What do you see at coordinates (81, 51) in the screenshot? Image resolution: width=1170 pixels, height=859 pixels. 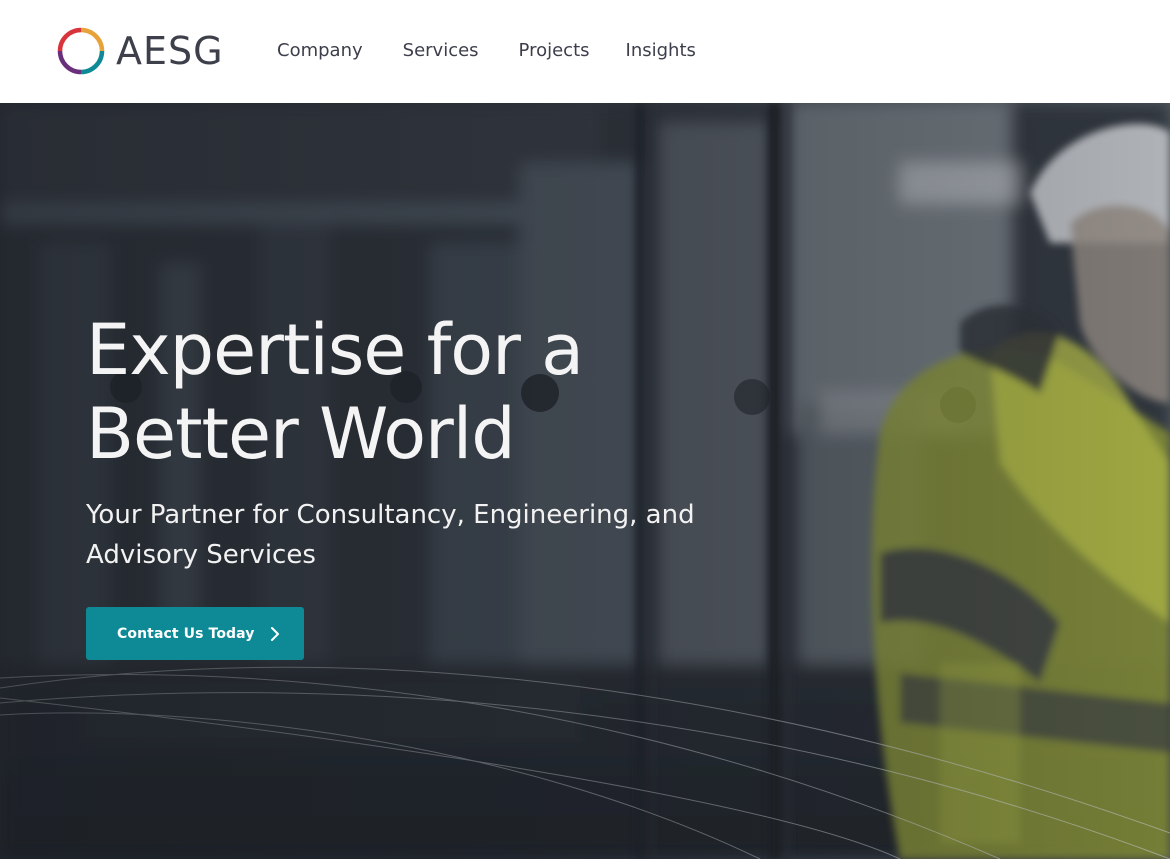 I see `logo-ring-icon` at bounding box center [81, 51].